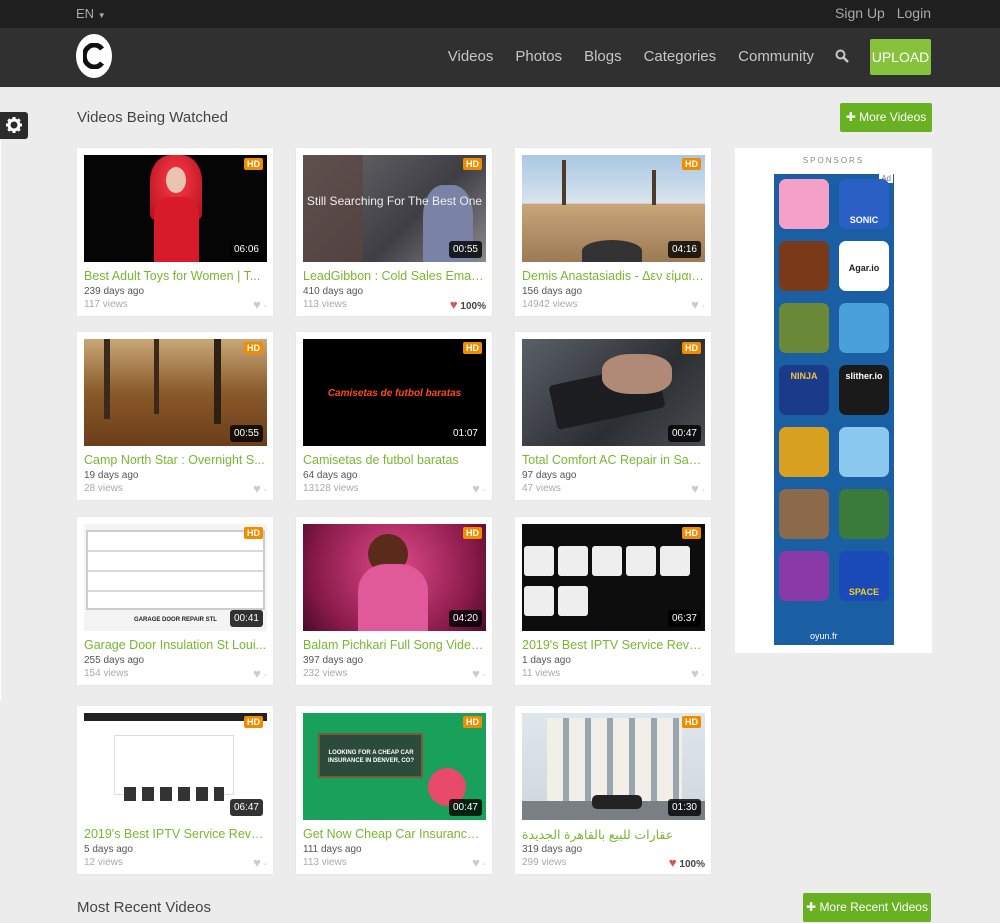 The height and width of the screenshot is (923, 1000). Describe the element at coordinates (325, 304) in the screenshot. I see `video-views: 113 views` at that location.